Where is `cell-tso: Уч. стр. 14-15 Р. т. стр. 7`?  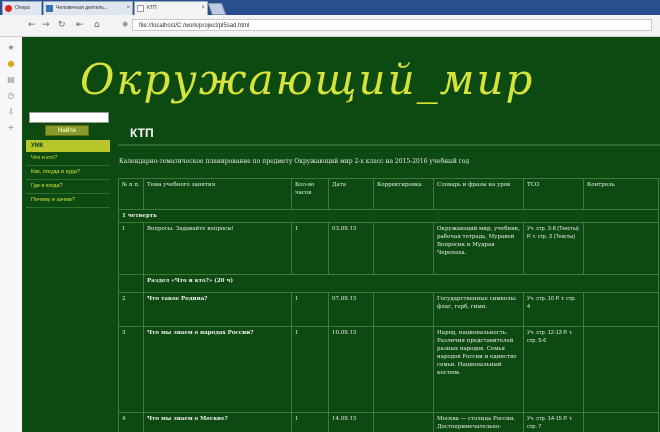 cell-tso: Уч. стр. 14-15 Р. т. стр. 7 is located at coordinates (553, 422).